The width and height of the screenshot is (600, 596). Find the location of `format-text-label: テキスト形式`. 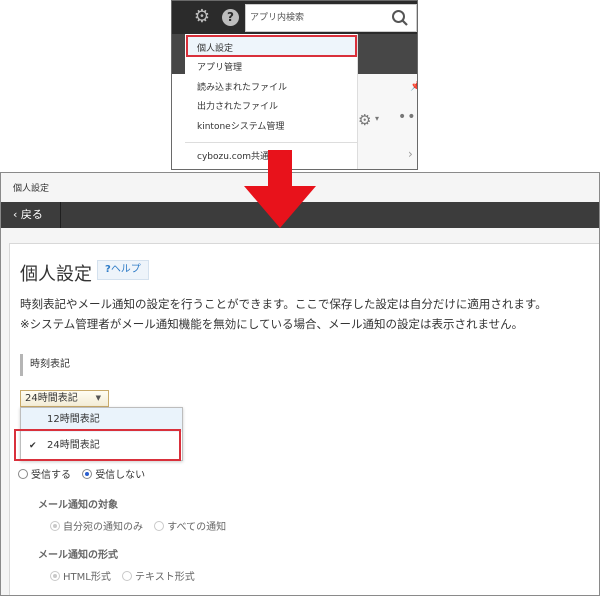

format-text-label: テキスト形式 is located at coordinates (165, 577).